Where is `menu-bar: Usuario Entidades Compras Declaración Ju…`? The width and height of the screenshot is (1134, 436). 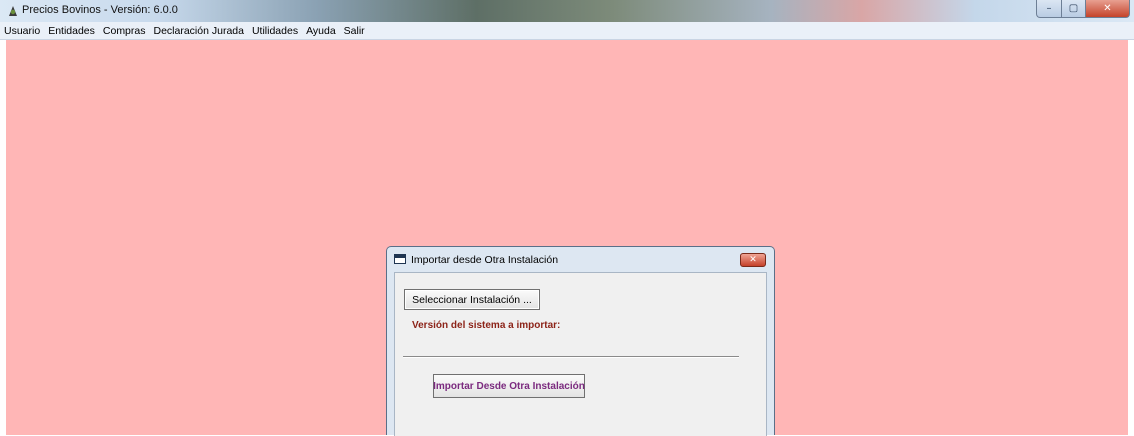 menu-bar: Usuario Entidades Compras Declaración Ju… is located at coordinates (567, 31).